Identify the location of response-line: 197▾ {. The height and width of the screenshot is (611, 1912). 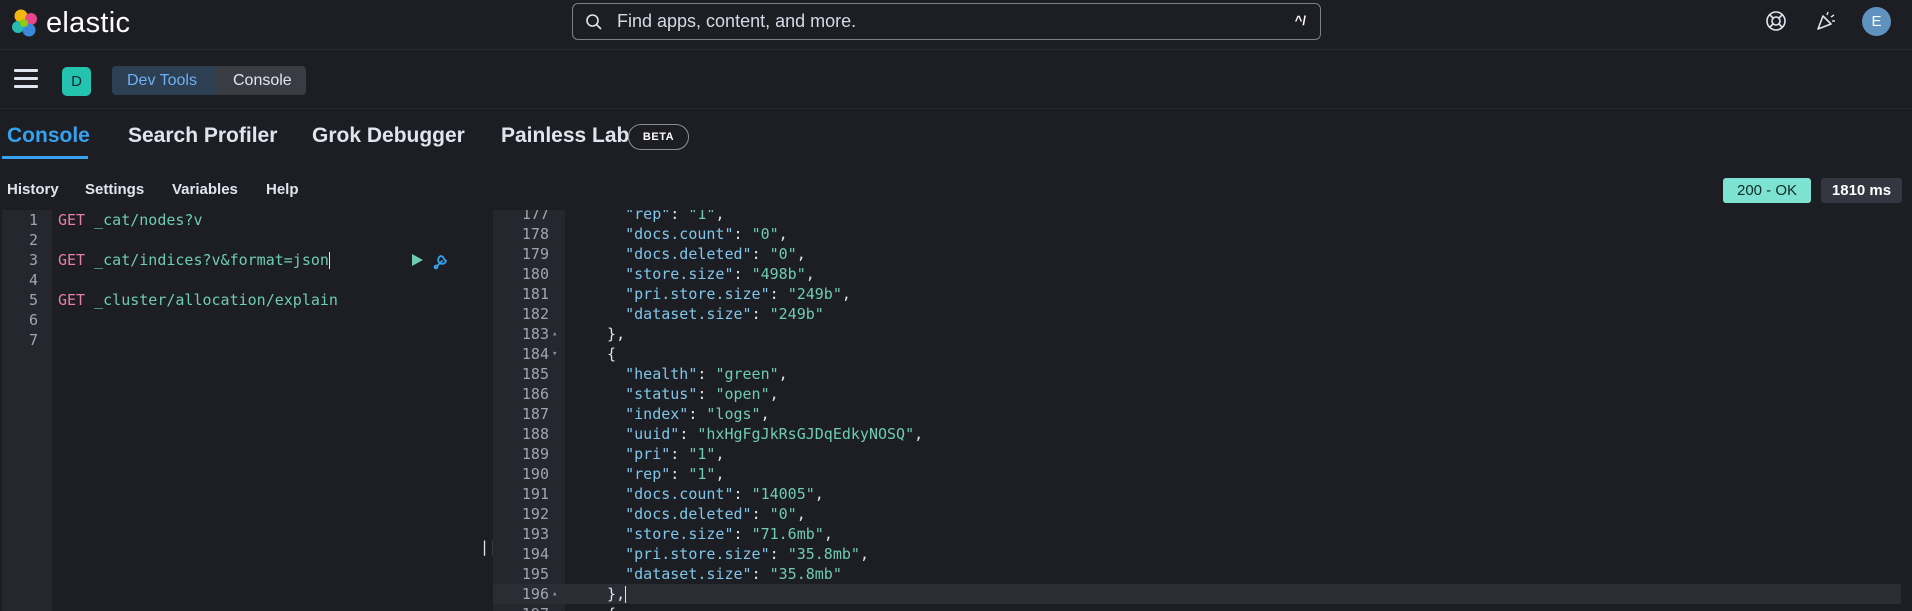
(1197, 607).